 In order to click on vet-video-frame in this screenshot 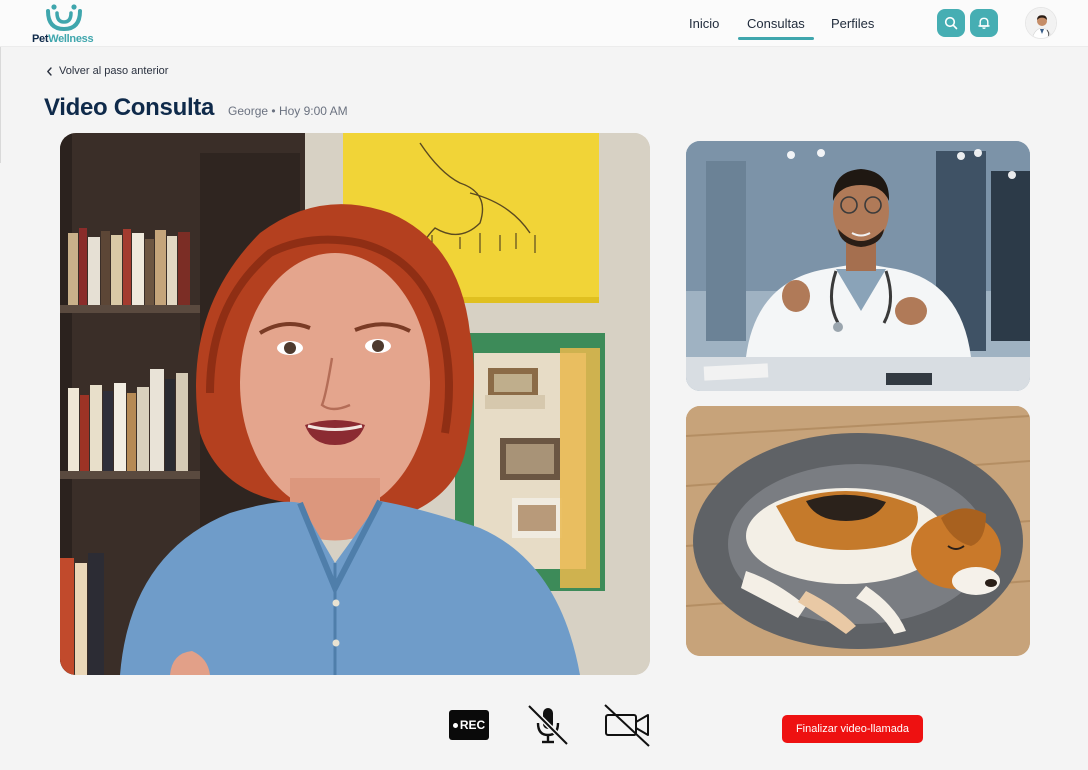, I will do `click(858, 266)`.